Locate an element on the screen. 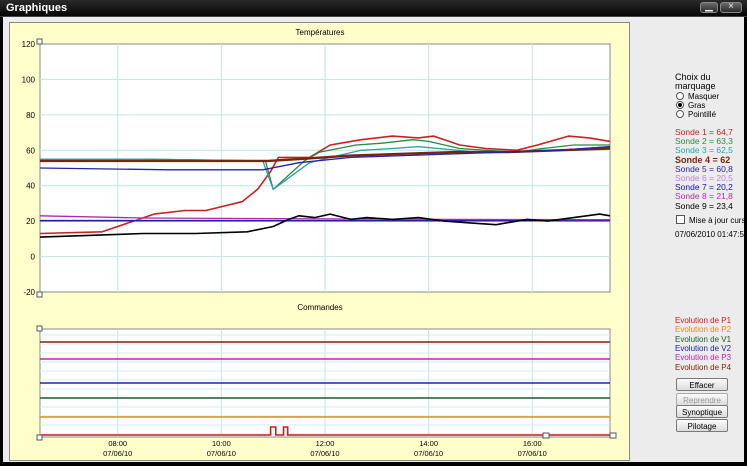 The image size is (747, 466). temp-ytick-label: 80 is located at coordinates (30, 115).